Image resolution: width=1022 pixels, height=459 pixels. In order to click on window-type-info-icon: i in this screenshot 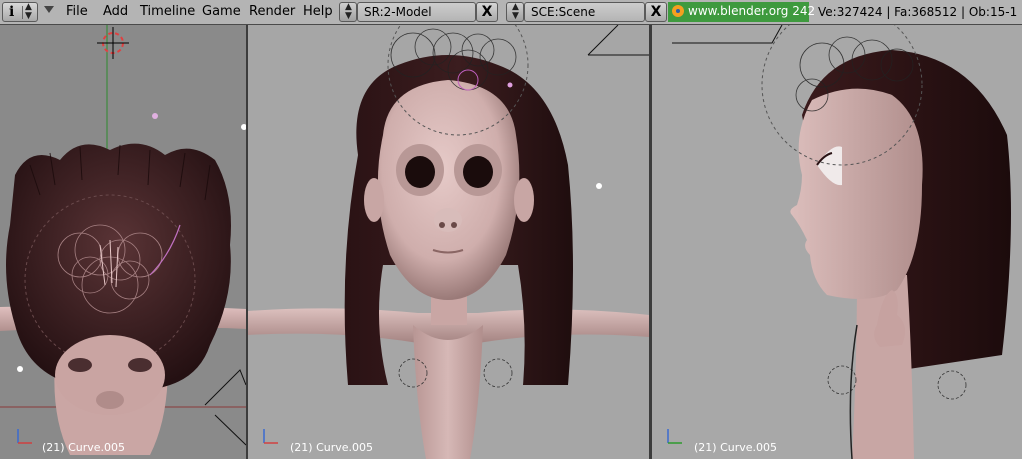, I will do `click(12, 12)`.